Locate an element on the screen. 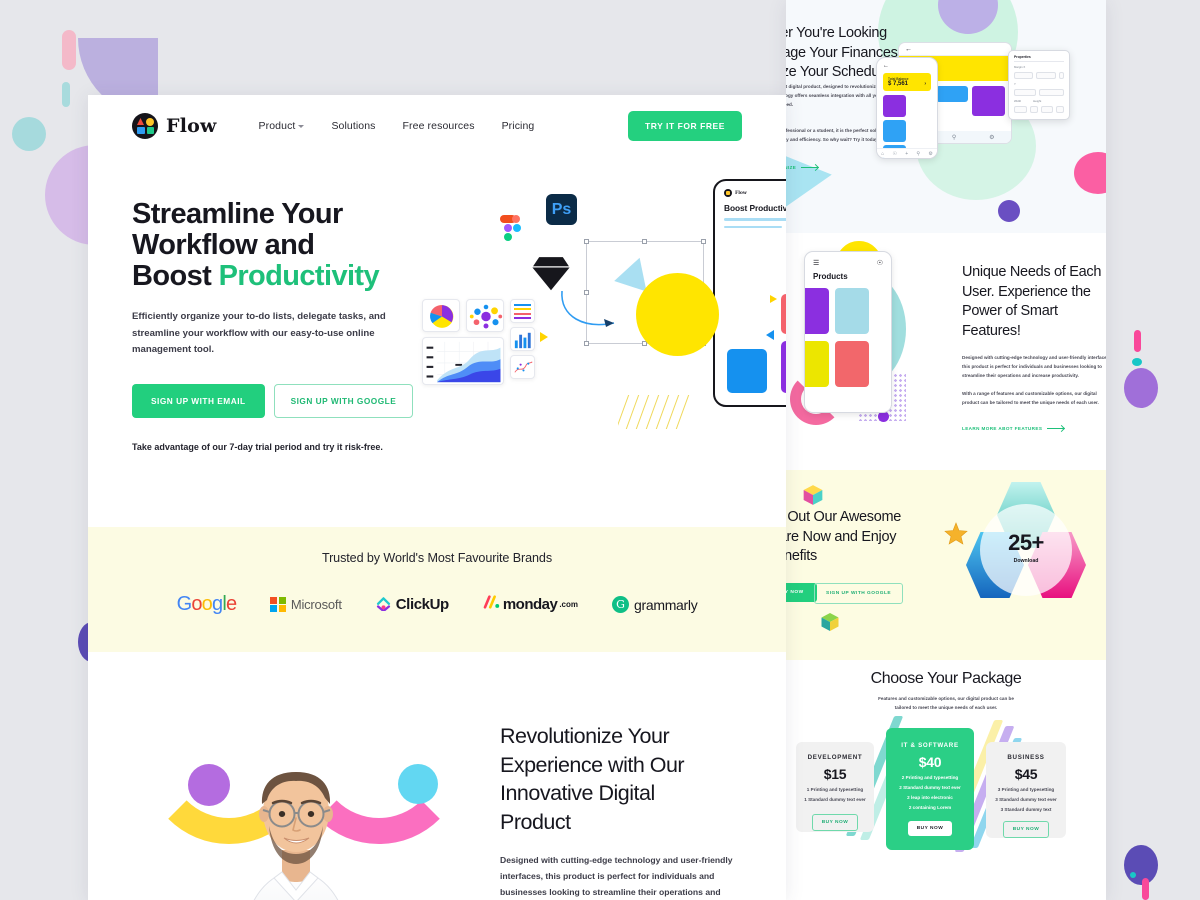 The image size is (1200, 900). title-line-2: User. Experience the is located at coordinates (1026, 291).